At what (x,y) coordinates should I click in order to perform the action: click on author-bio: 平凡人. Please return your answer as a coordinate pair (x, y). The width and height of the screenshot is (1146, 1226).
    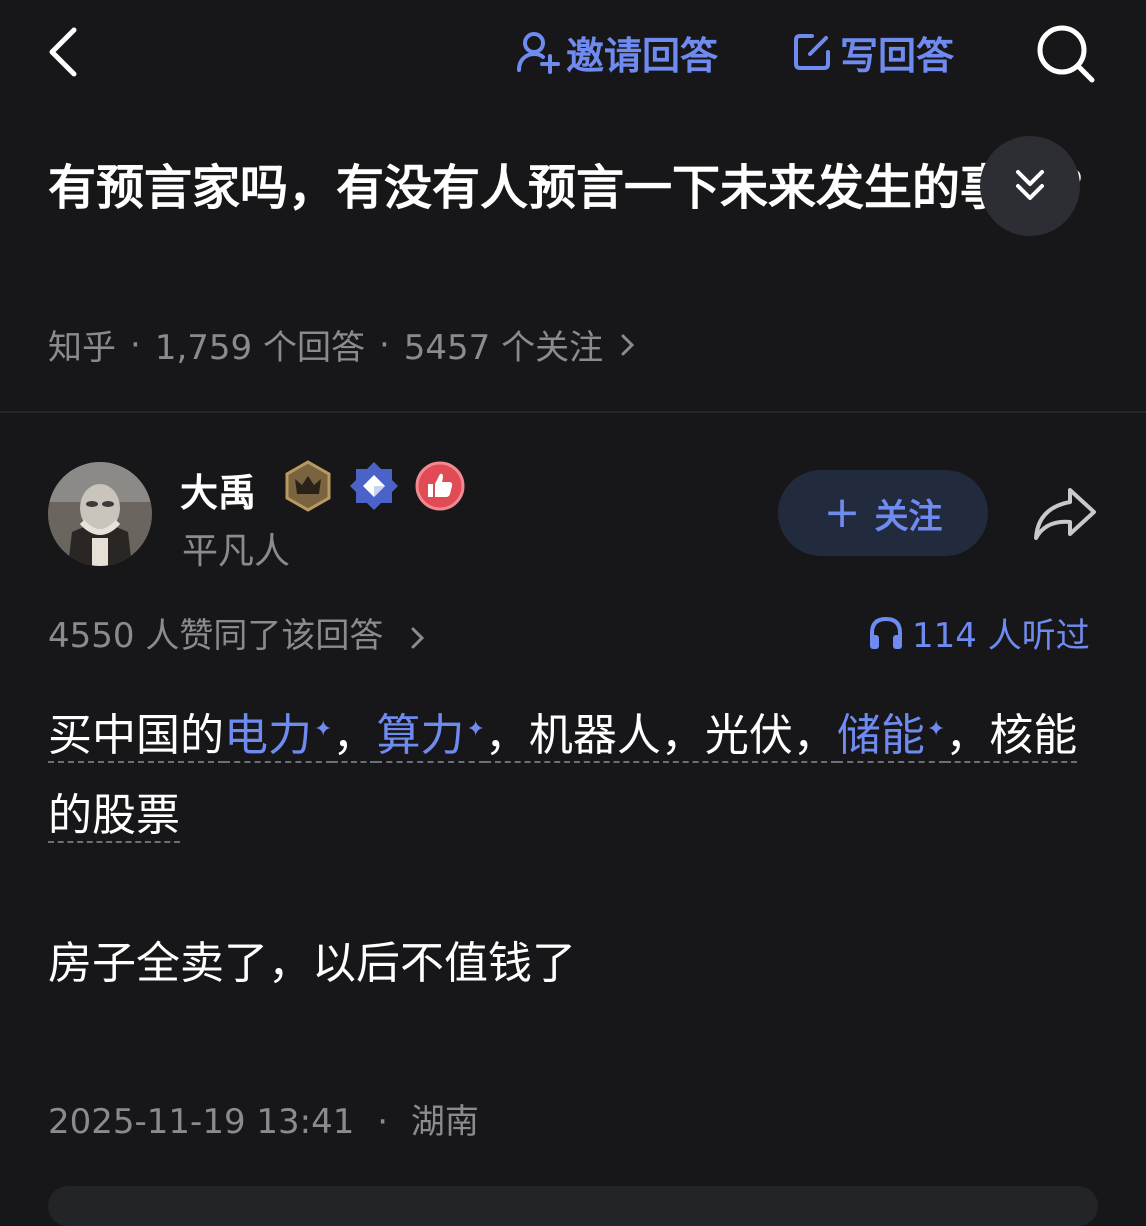
    Looking at the image, I should click on (236, 551).